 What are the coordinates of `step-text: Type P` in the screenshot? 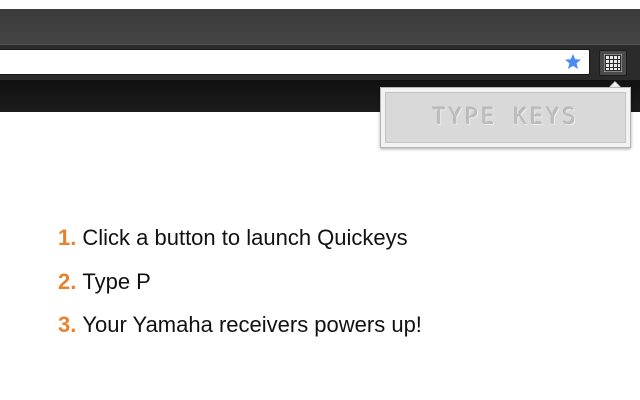 It's located at (116, 281).